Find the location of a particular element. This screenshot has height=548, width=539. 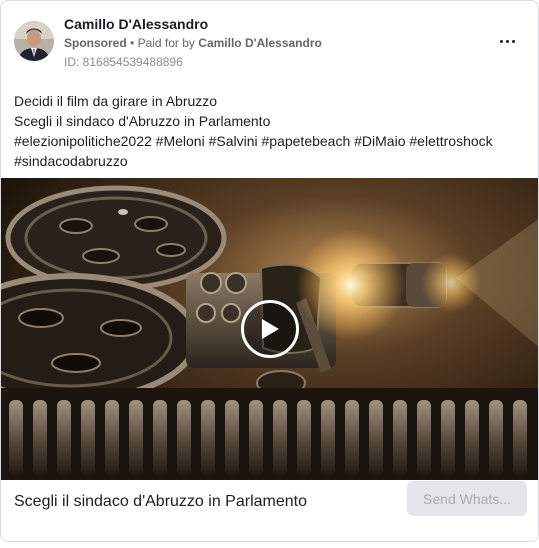

ad-id: ID: 816854539488896 is located at coordinates (123, 62).